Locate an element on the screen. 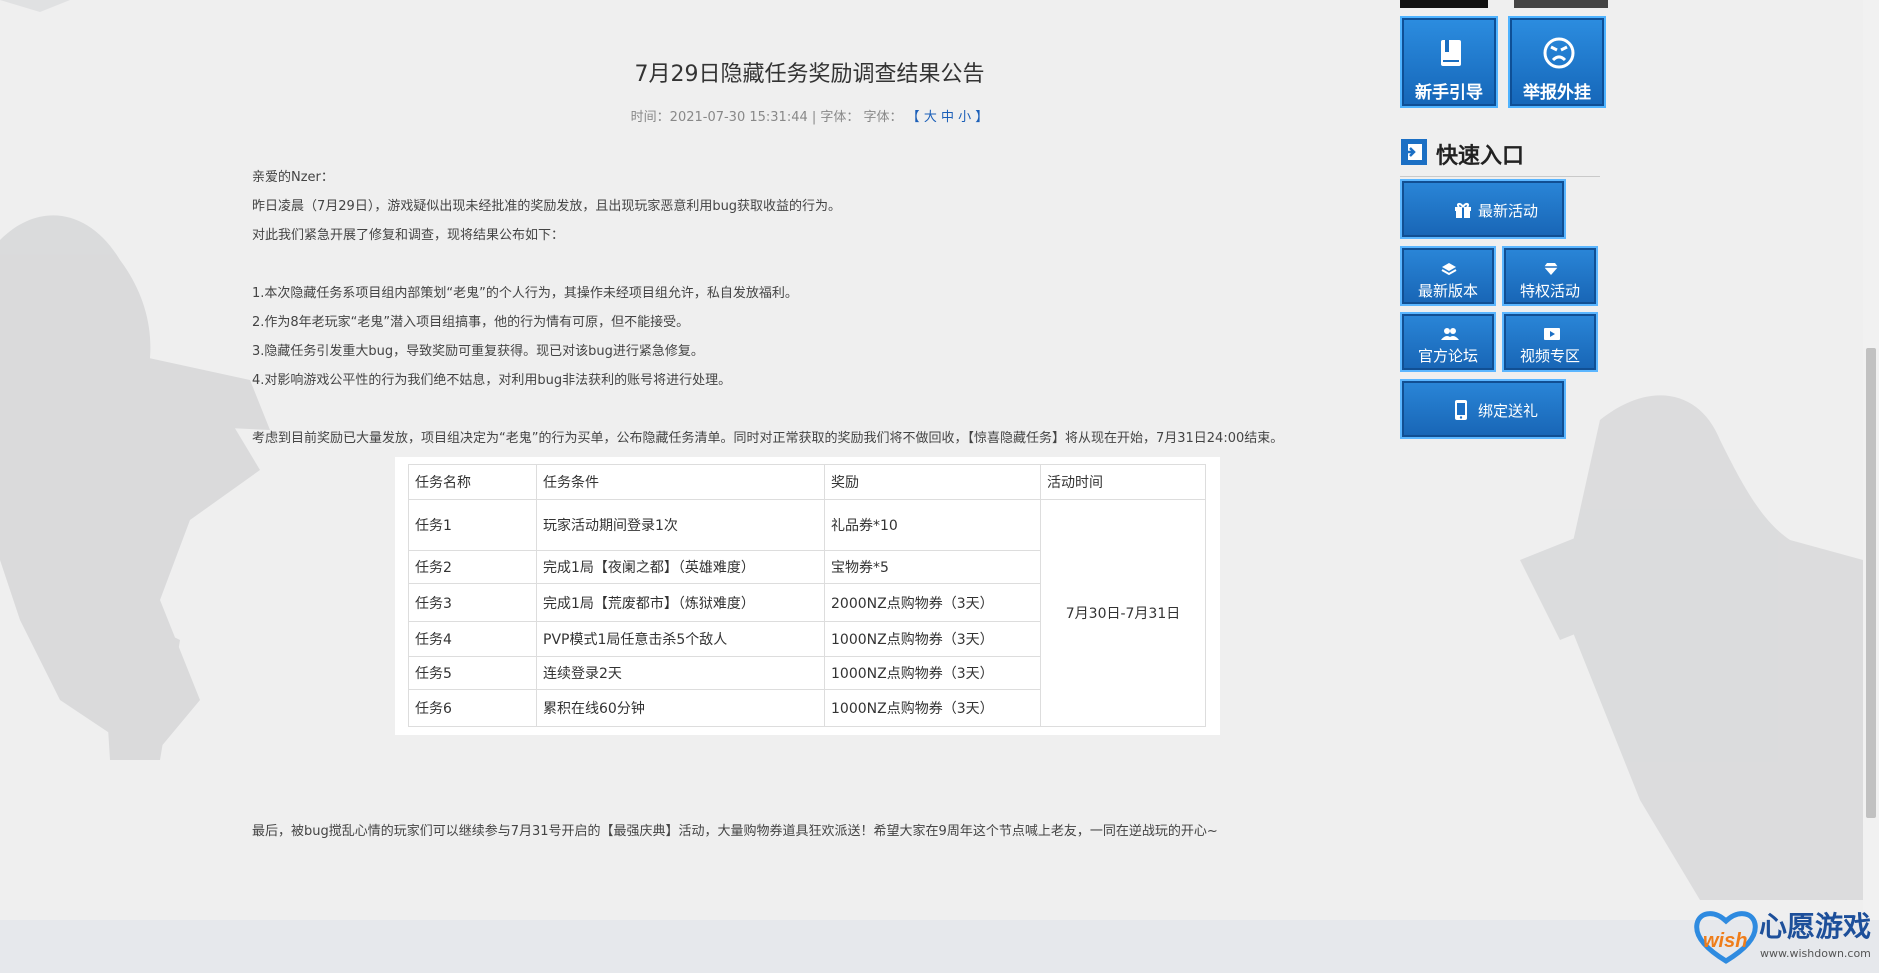 This screenshot has height=973, width=1879. task-condition-cell: 累积在线60分钟 is located at coordinates (680, 708).